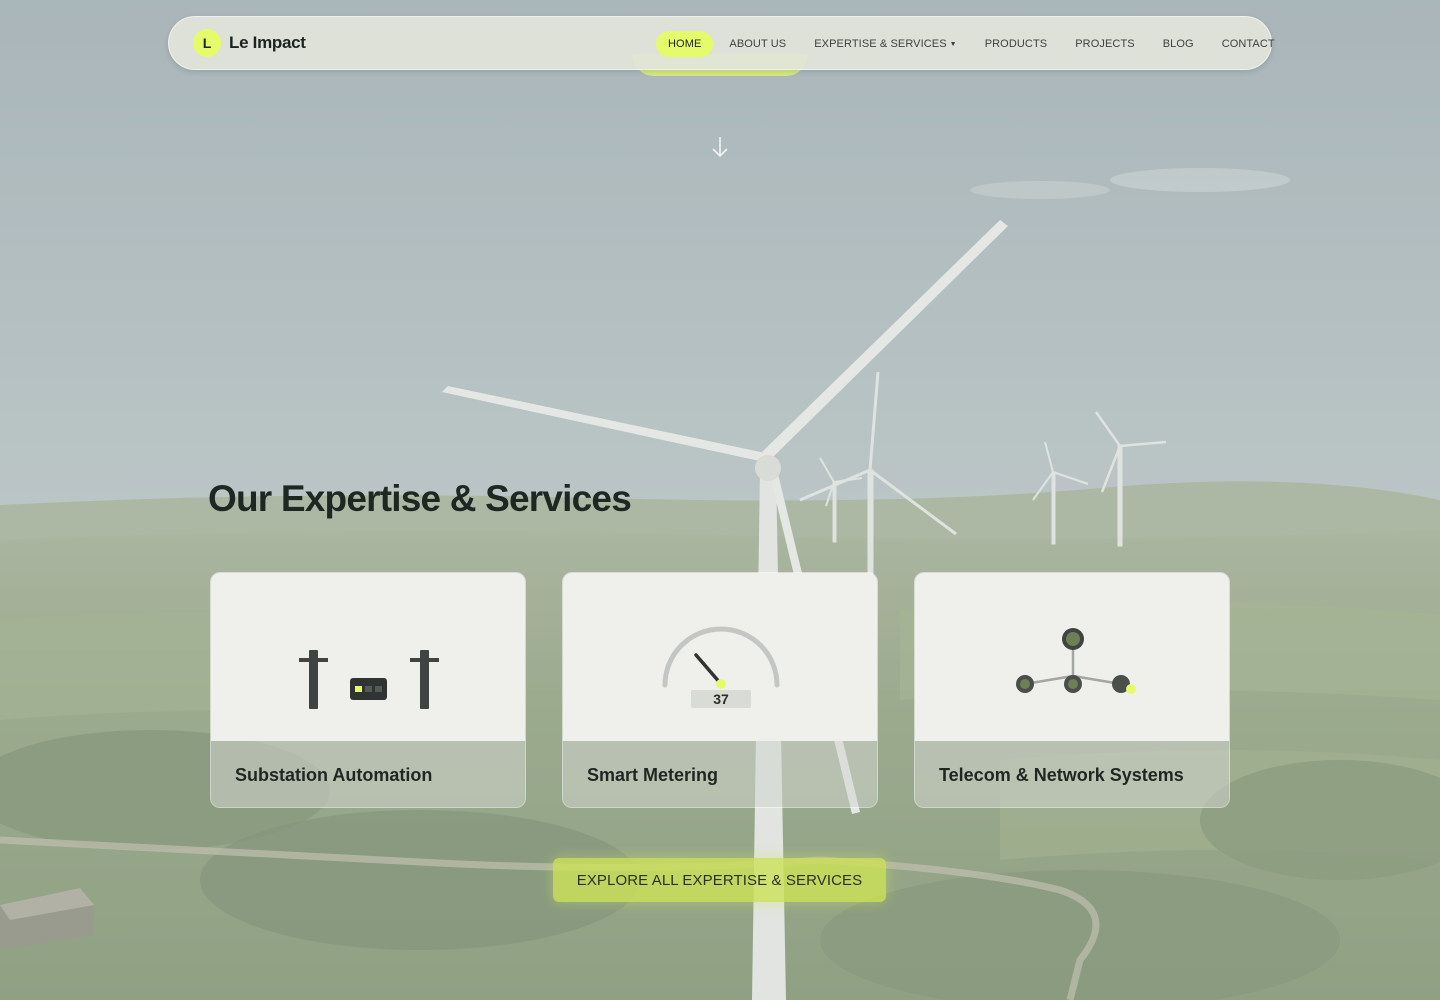  I want to click on section-title: Our Expertise & Services, so click(420, 498).